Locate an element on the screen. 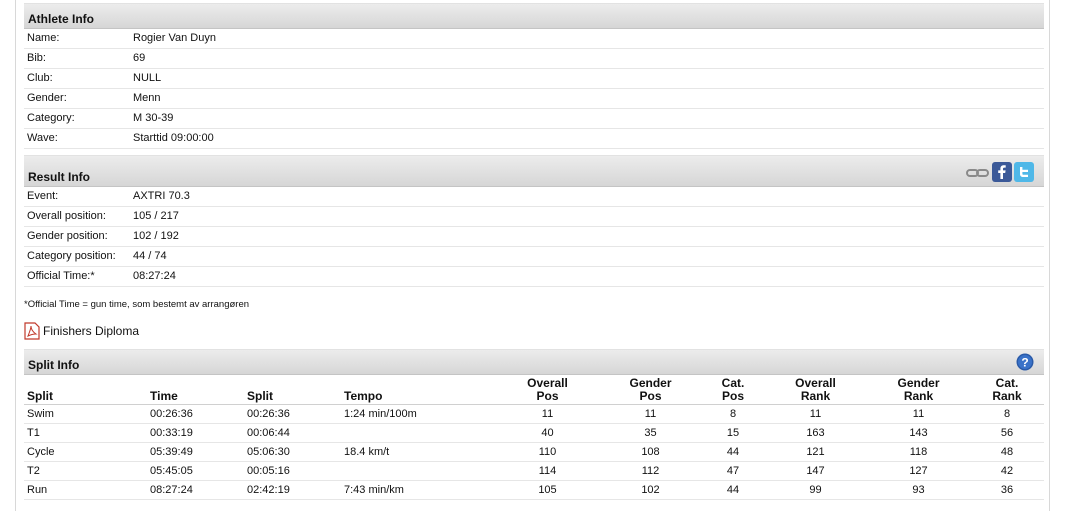 Image resolution: width=1068 pixels, height=511 pixels. split-column-header: Split is located at coordinates (85, 390).